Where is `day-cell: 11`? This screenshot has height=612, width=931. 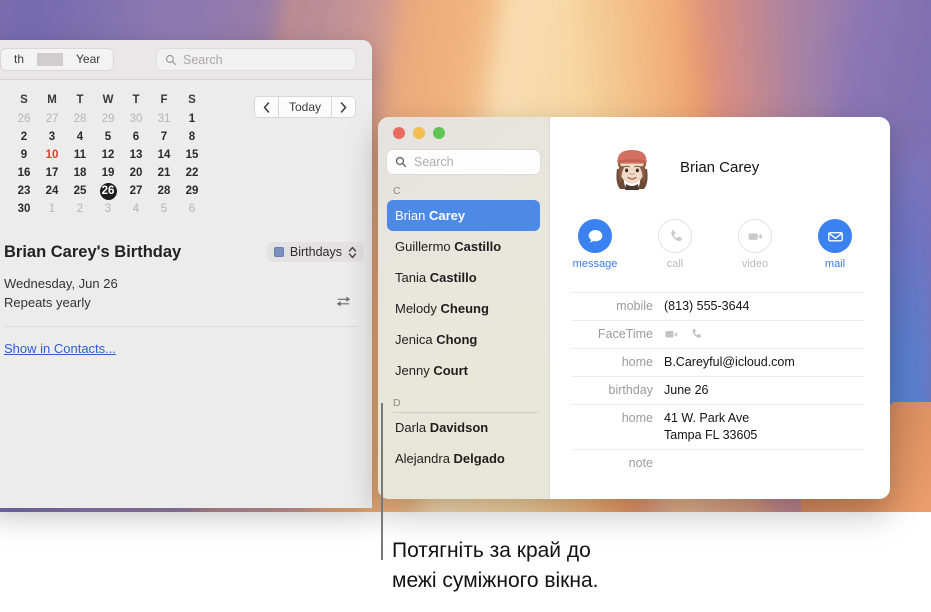
day-cell: 11 is located at coordinates (80, 155).